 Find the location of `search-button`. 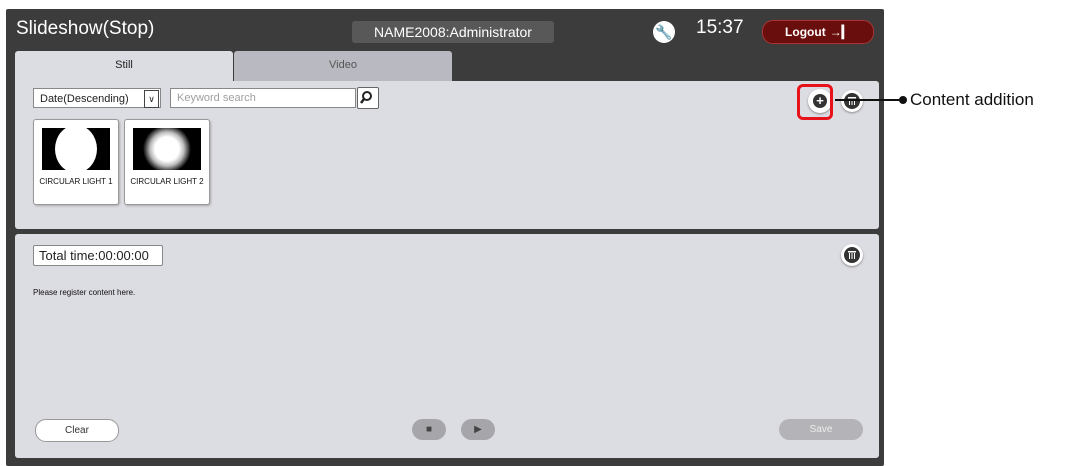

search-button is located at coordinates (368, 98).